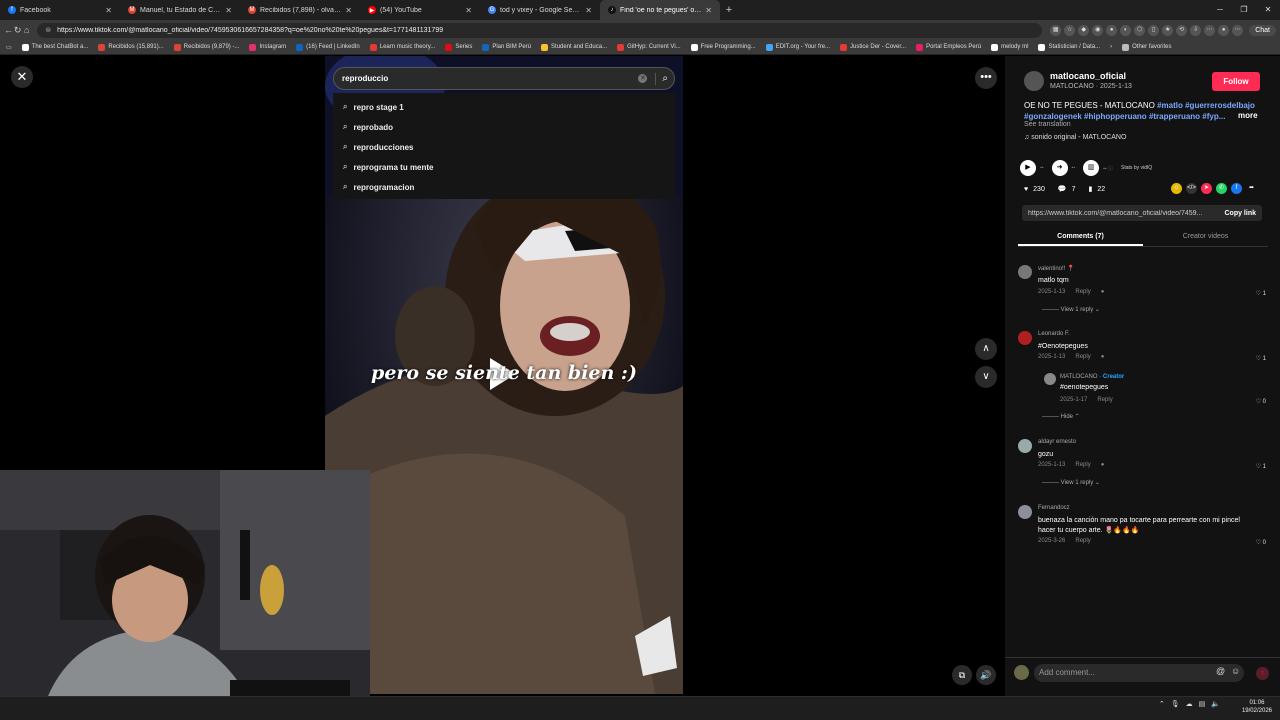  I want to click on hashtag: #trapperuano, so click(1174, 116).